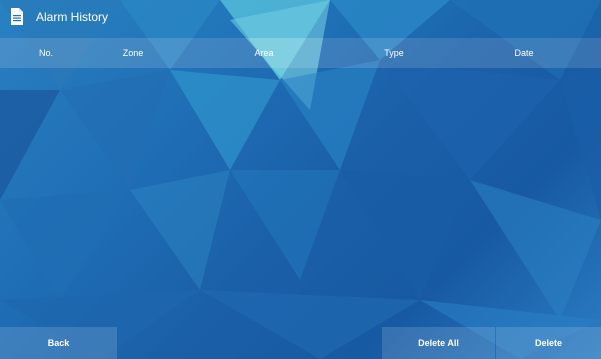 This screenshot has width=601, height=359. What do you see at coordinates (394, 53) in the screenshot?
I see `column-header-type: Type` at bounding box center [394, 53].